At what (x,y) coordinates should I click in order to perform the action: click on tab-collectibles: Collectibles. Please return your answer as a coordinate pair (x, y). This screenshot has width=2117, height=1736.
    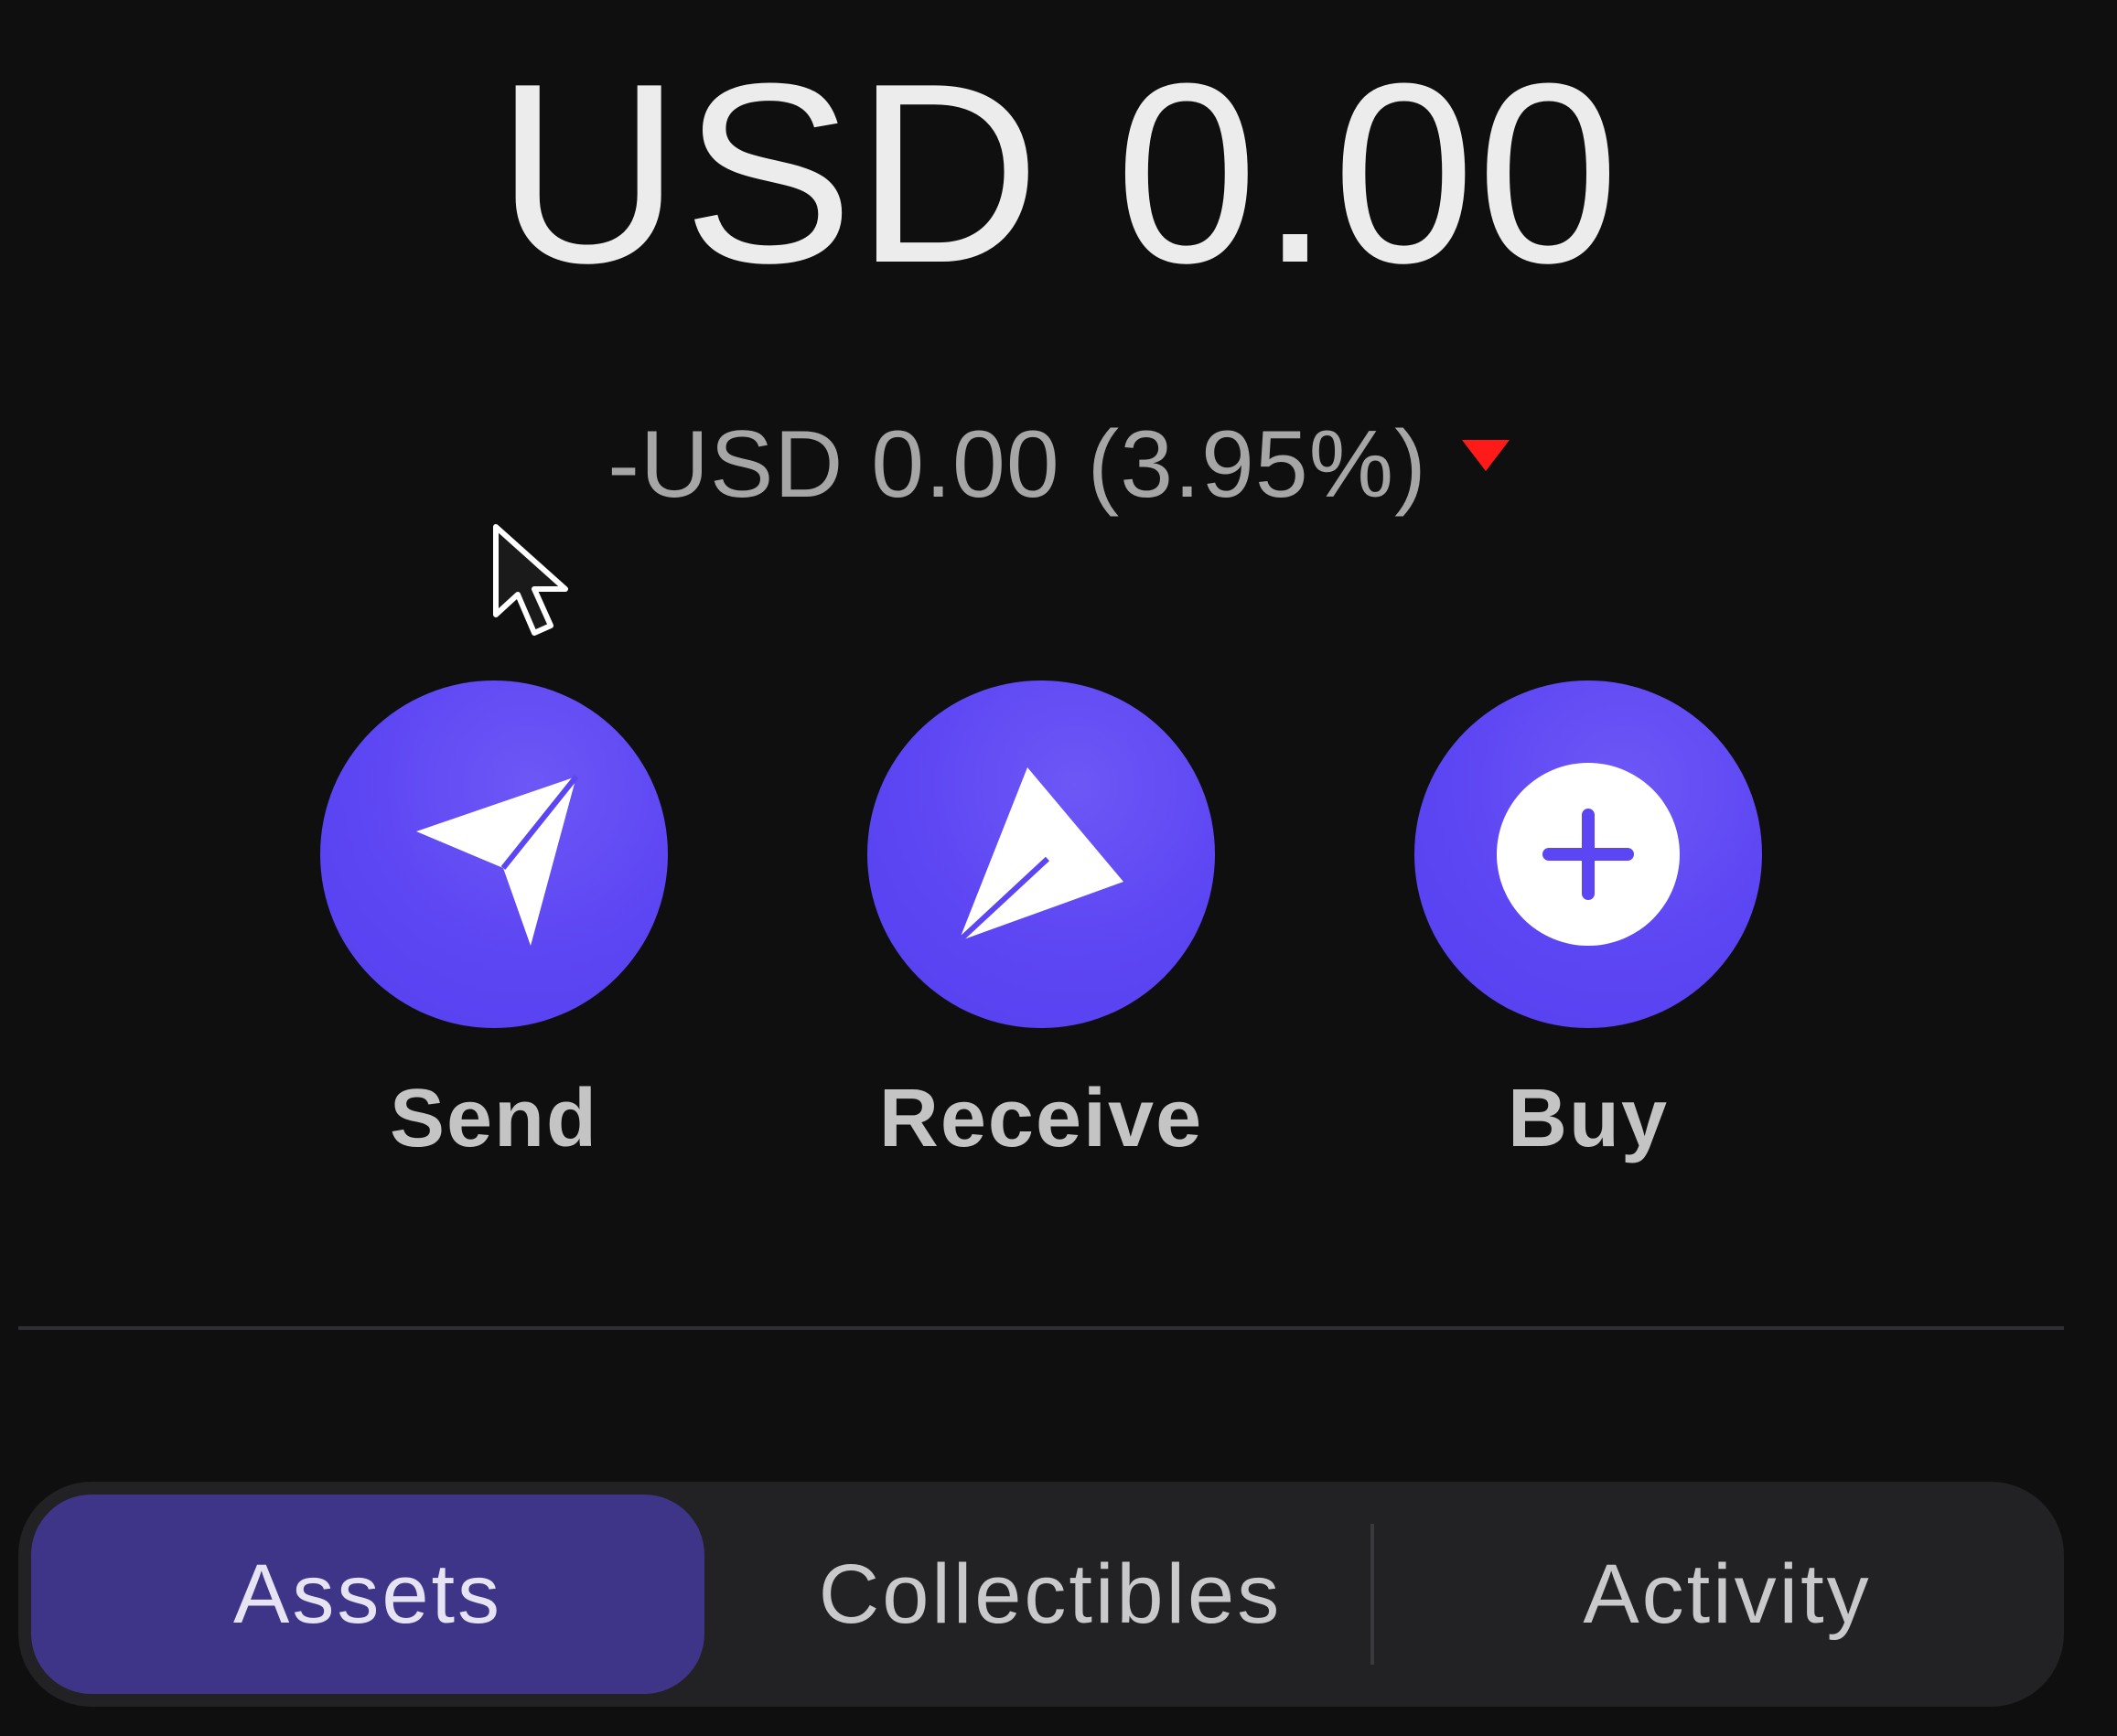
    Looking at the image, I should click on (1051, 1594).